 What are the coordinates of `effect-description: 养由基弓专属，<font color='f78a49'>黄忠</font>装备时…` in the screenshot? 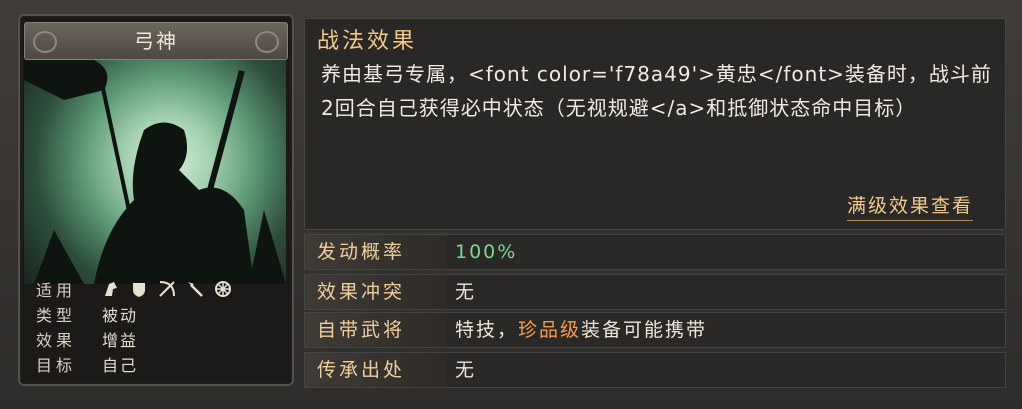 It's located at (656, 91).